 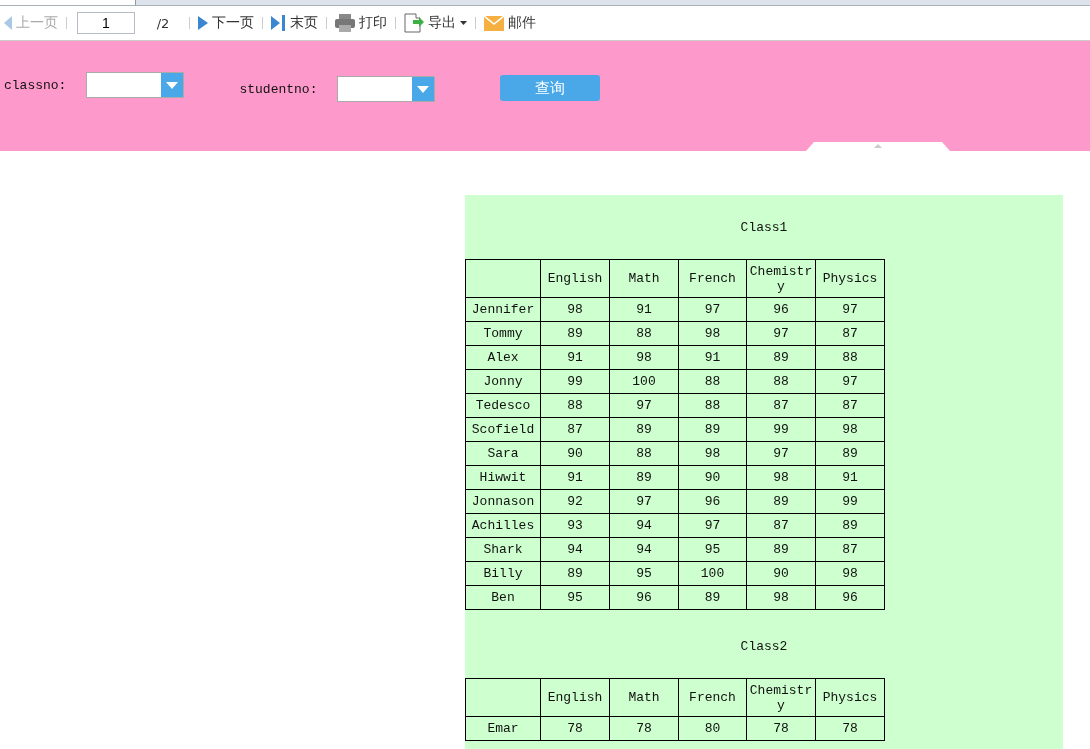 I want to click on row-header: Hiwwit, so click(x=503, y=477).